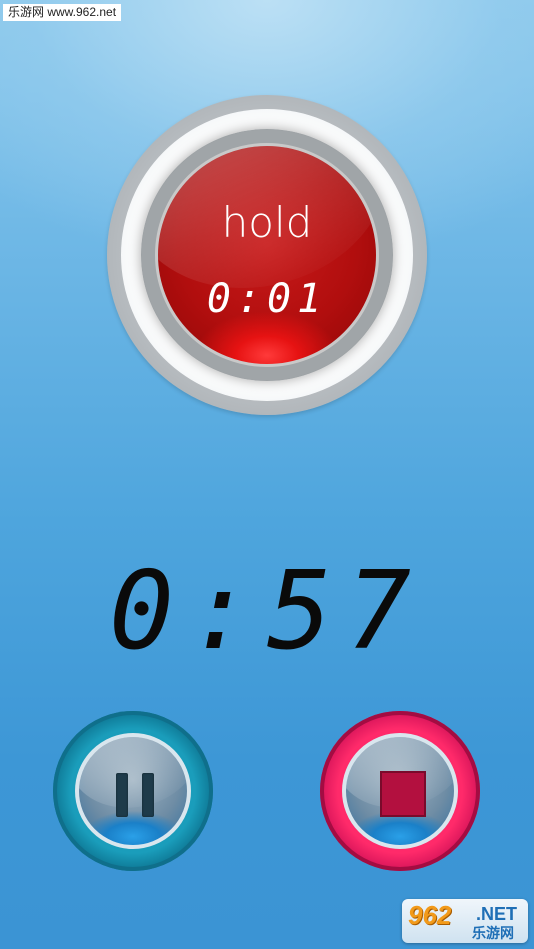 The width and height of the screenshot is (534, 949). I want to click on watermark-top: 乐游网 www.962.net, so click(62, 12).